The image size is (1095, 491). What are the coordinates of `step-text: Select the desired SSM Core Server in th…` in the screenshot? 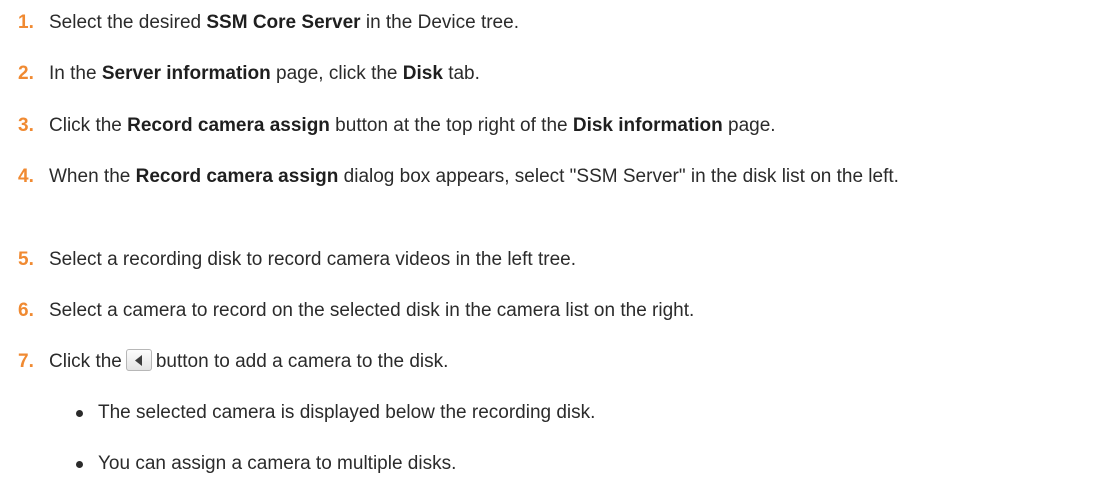 It's located at (548, 23).